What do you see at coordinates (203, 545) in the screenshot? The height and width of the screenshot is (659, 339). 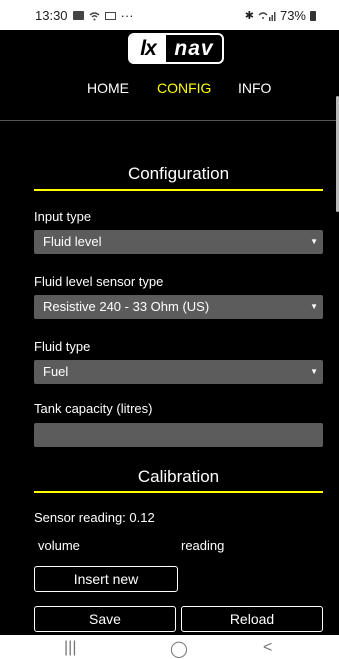 I see `column-reading: reading` at bounding box center [203, 545].